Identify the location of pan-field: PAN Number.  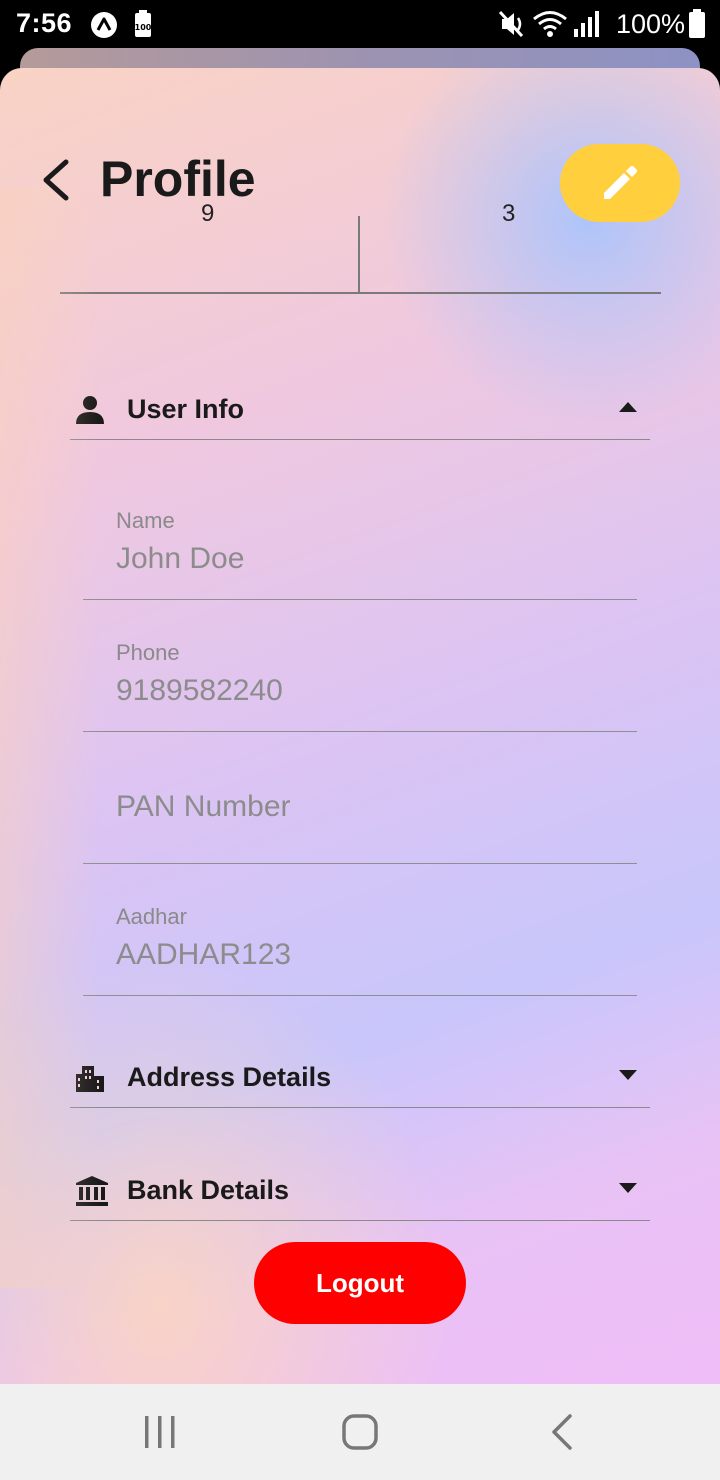
(360, 809).